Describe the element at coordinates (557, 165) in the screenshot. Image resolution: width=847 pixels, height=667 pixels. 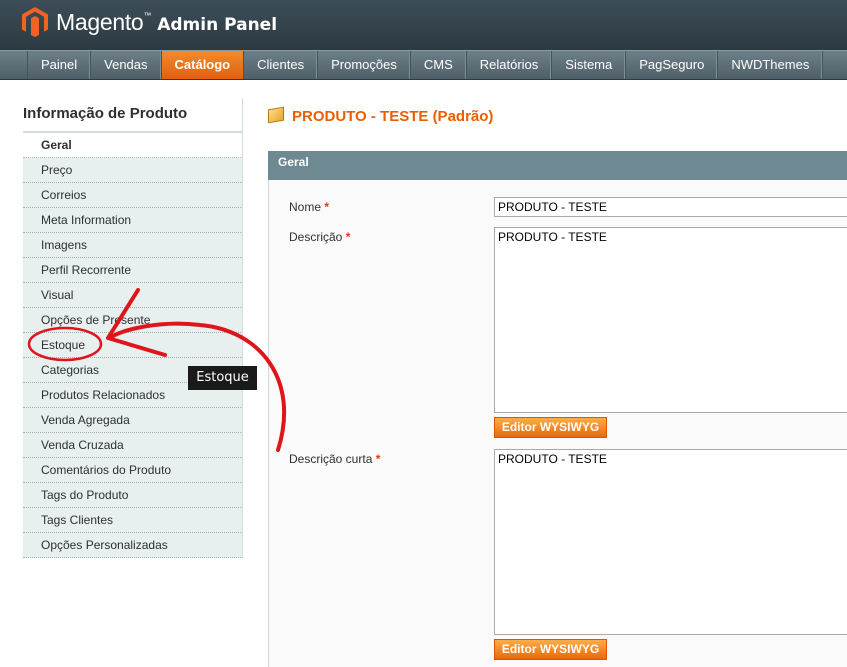
I see `section-header-geral: Geral` at that location.